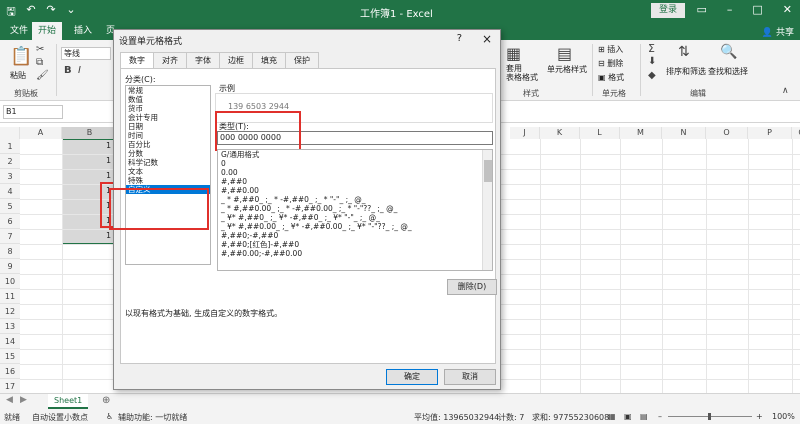 The image size is (800, 424). Describe the element at coordinates (644, 416) in the screenshot. I see `page-break-icon: ▤` at that location.